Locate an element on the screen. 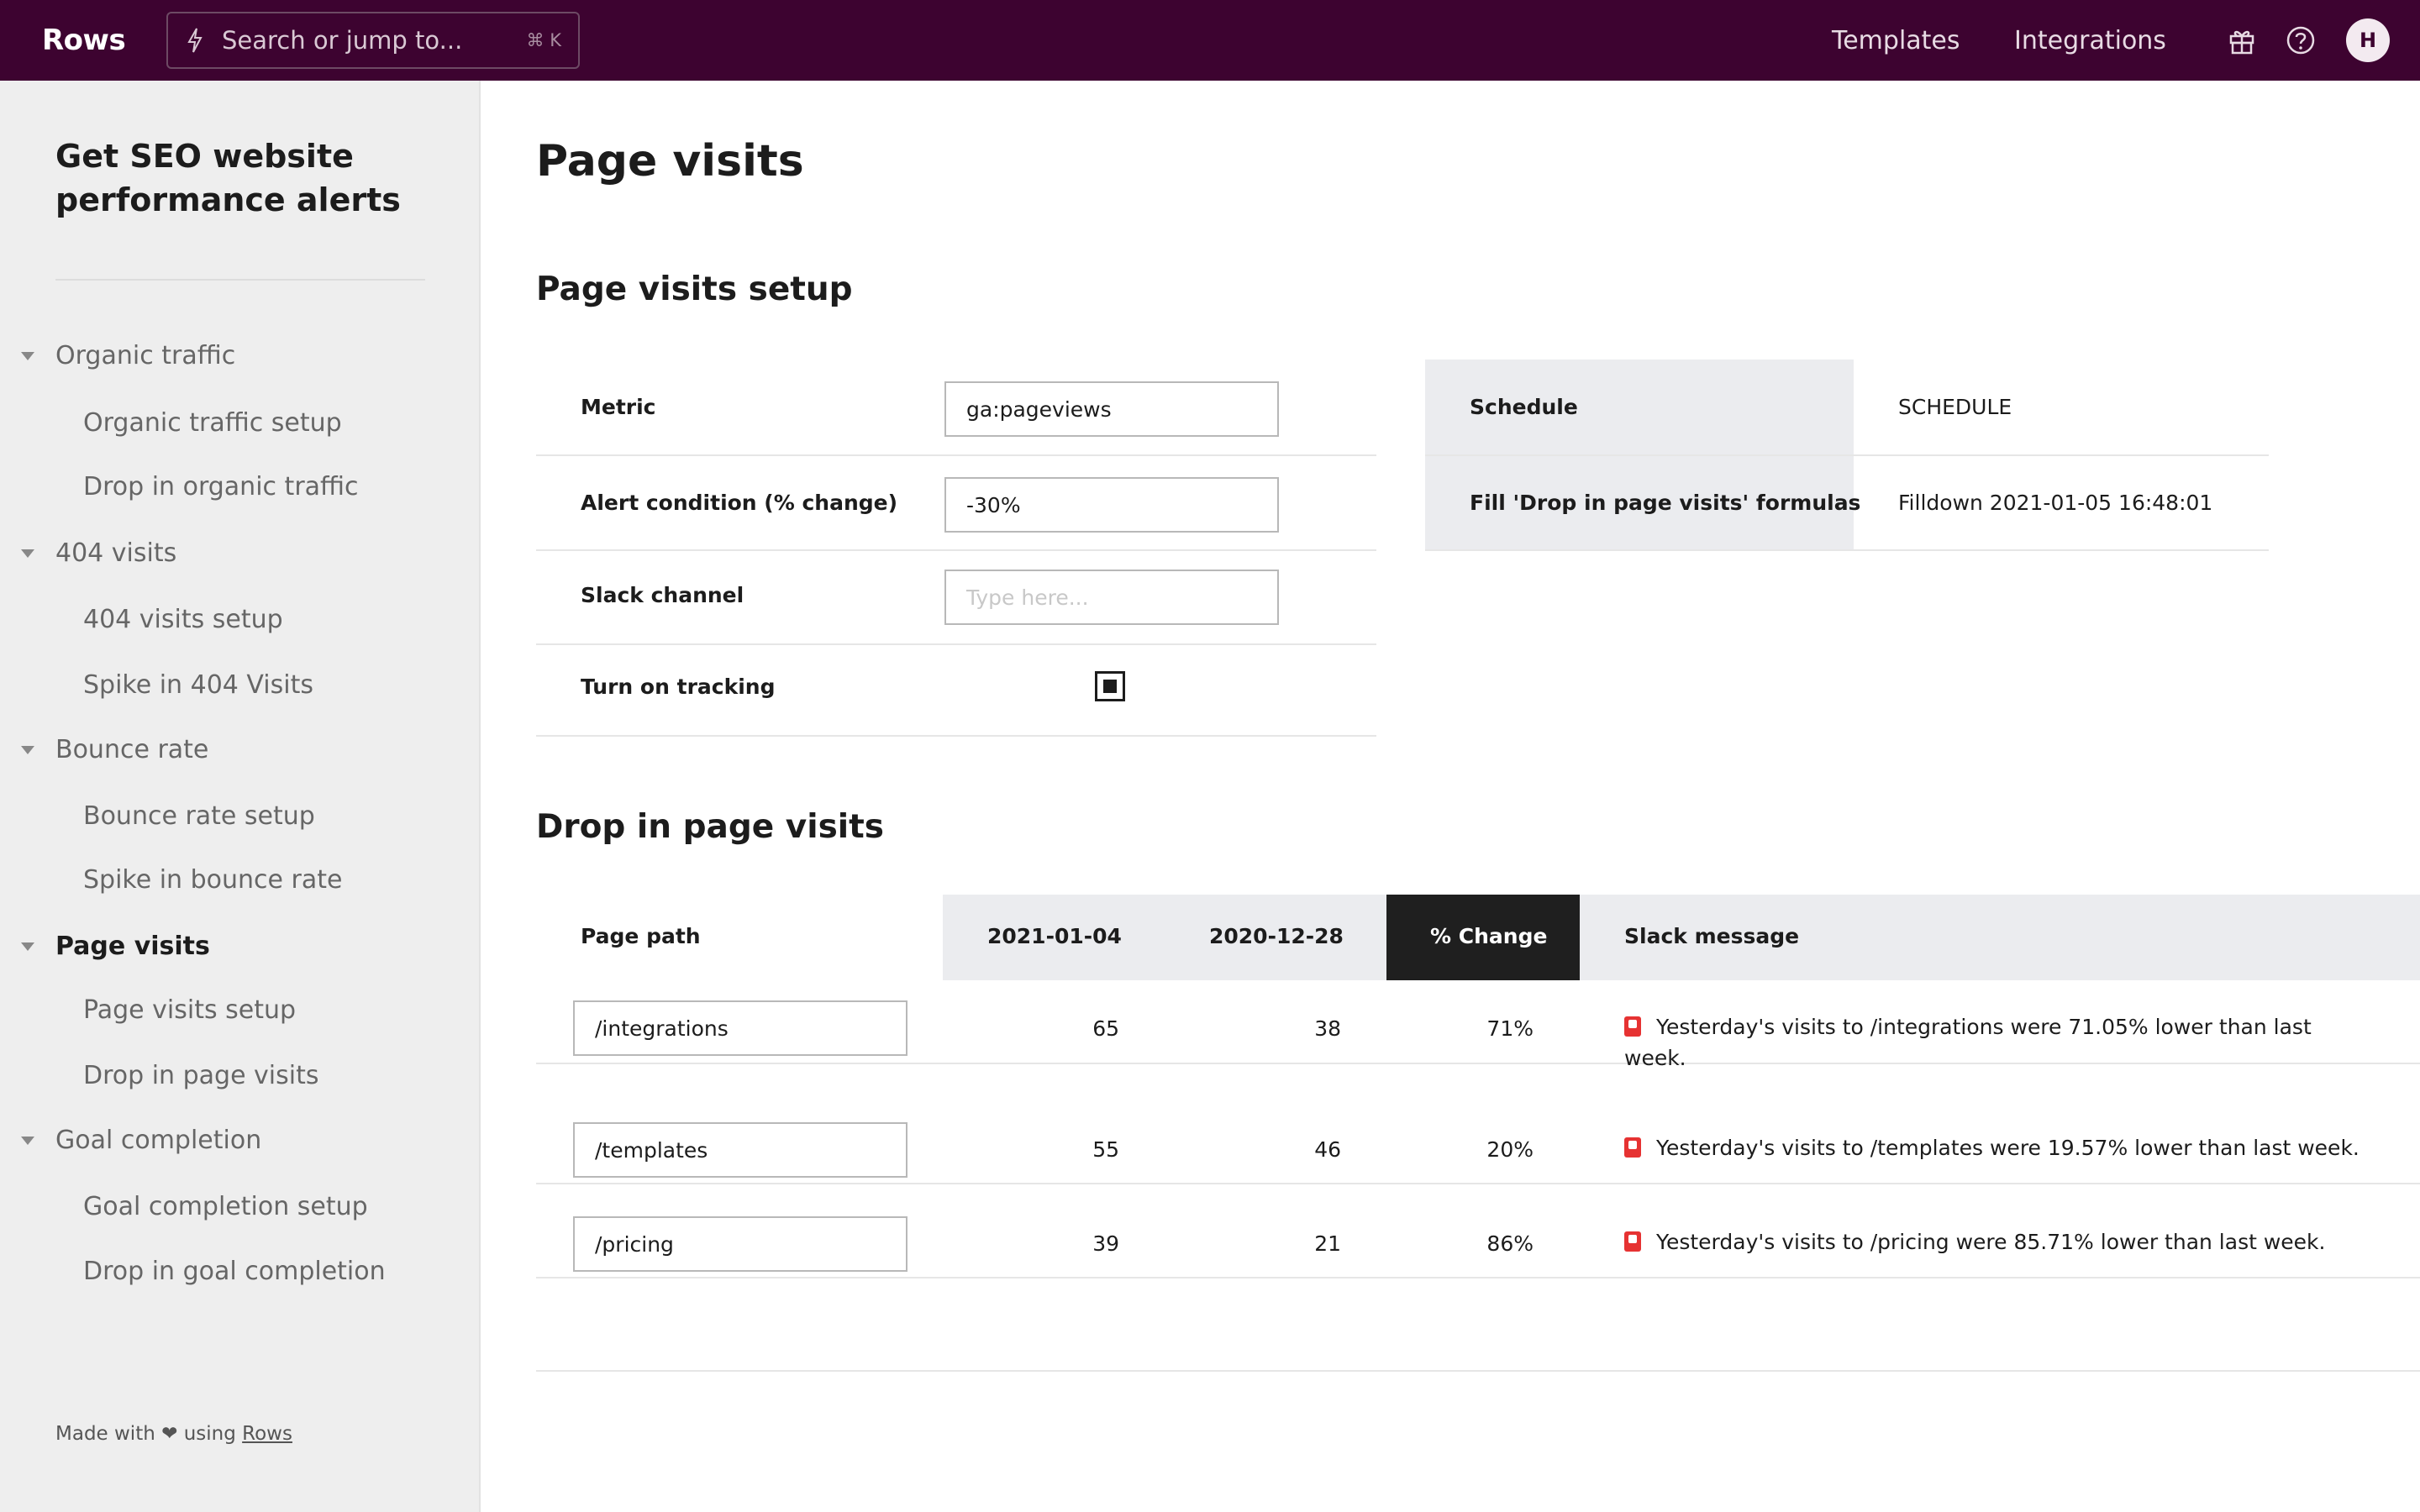 The height and width of the screenshot is (1512, 2420). page-path-field: /templates is located at coordinates (740, 1150).